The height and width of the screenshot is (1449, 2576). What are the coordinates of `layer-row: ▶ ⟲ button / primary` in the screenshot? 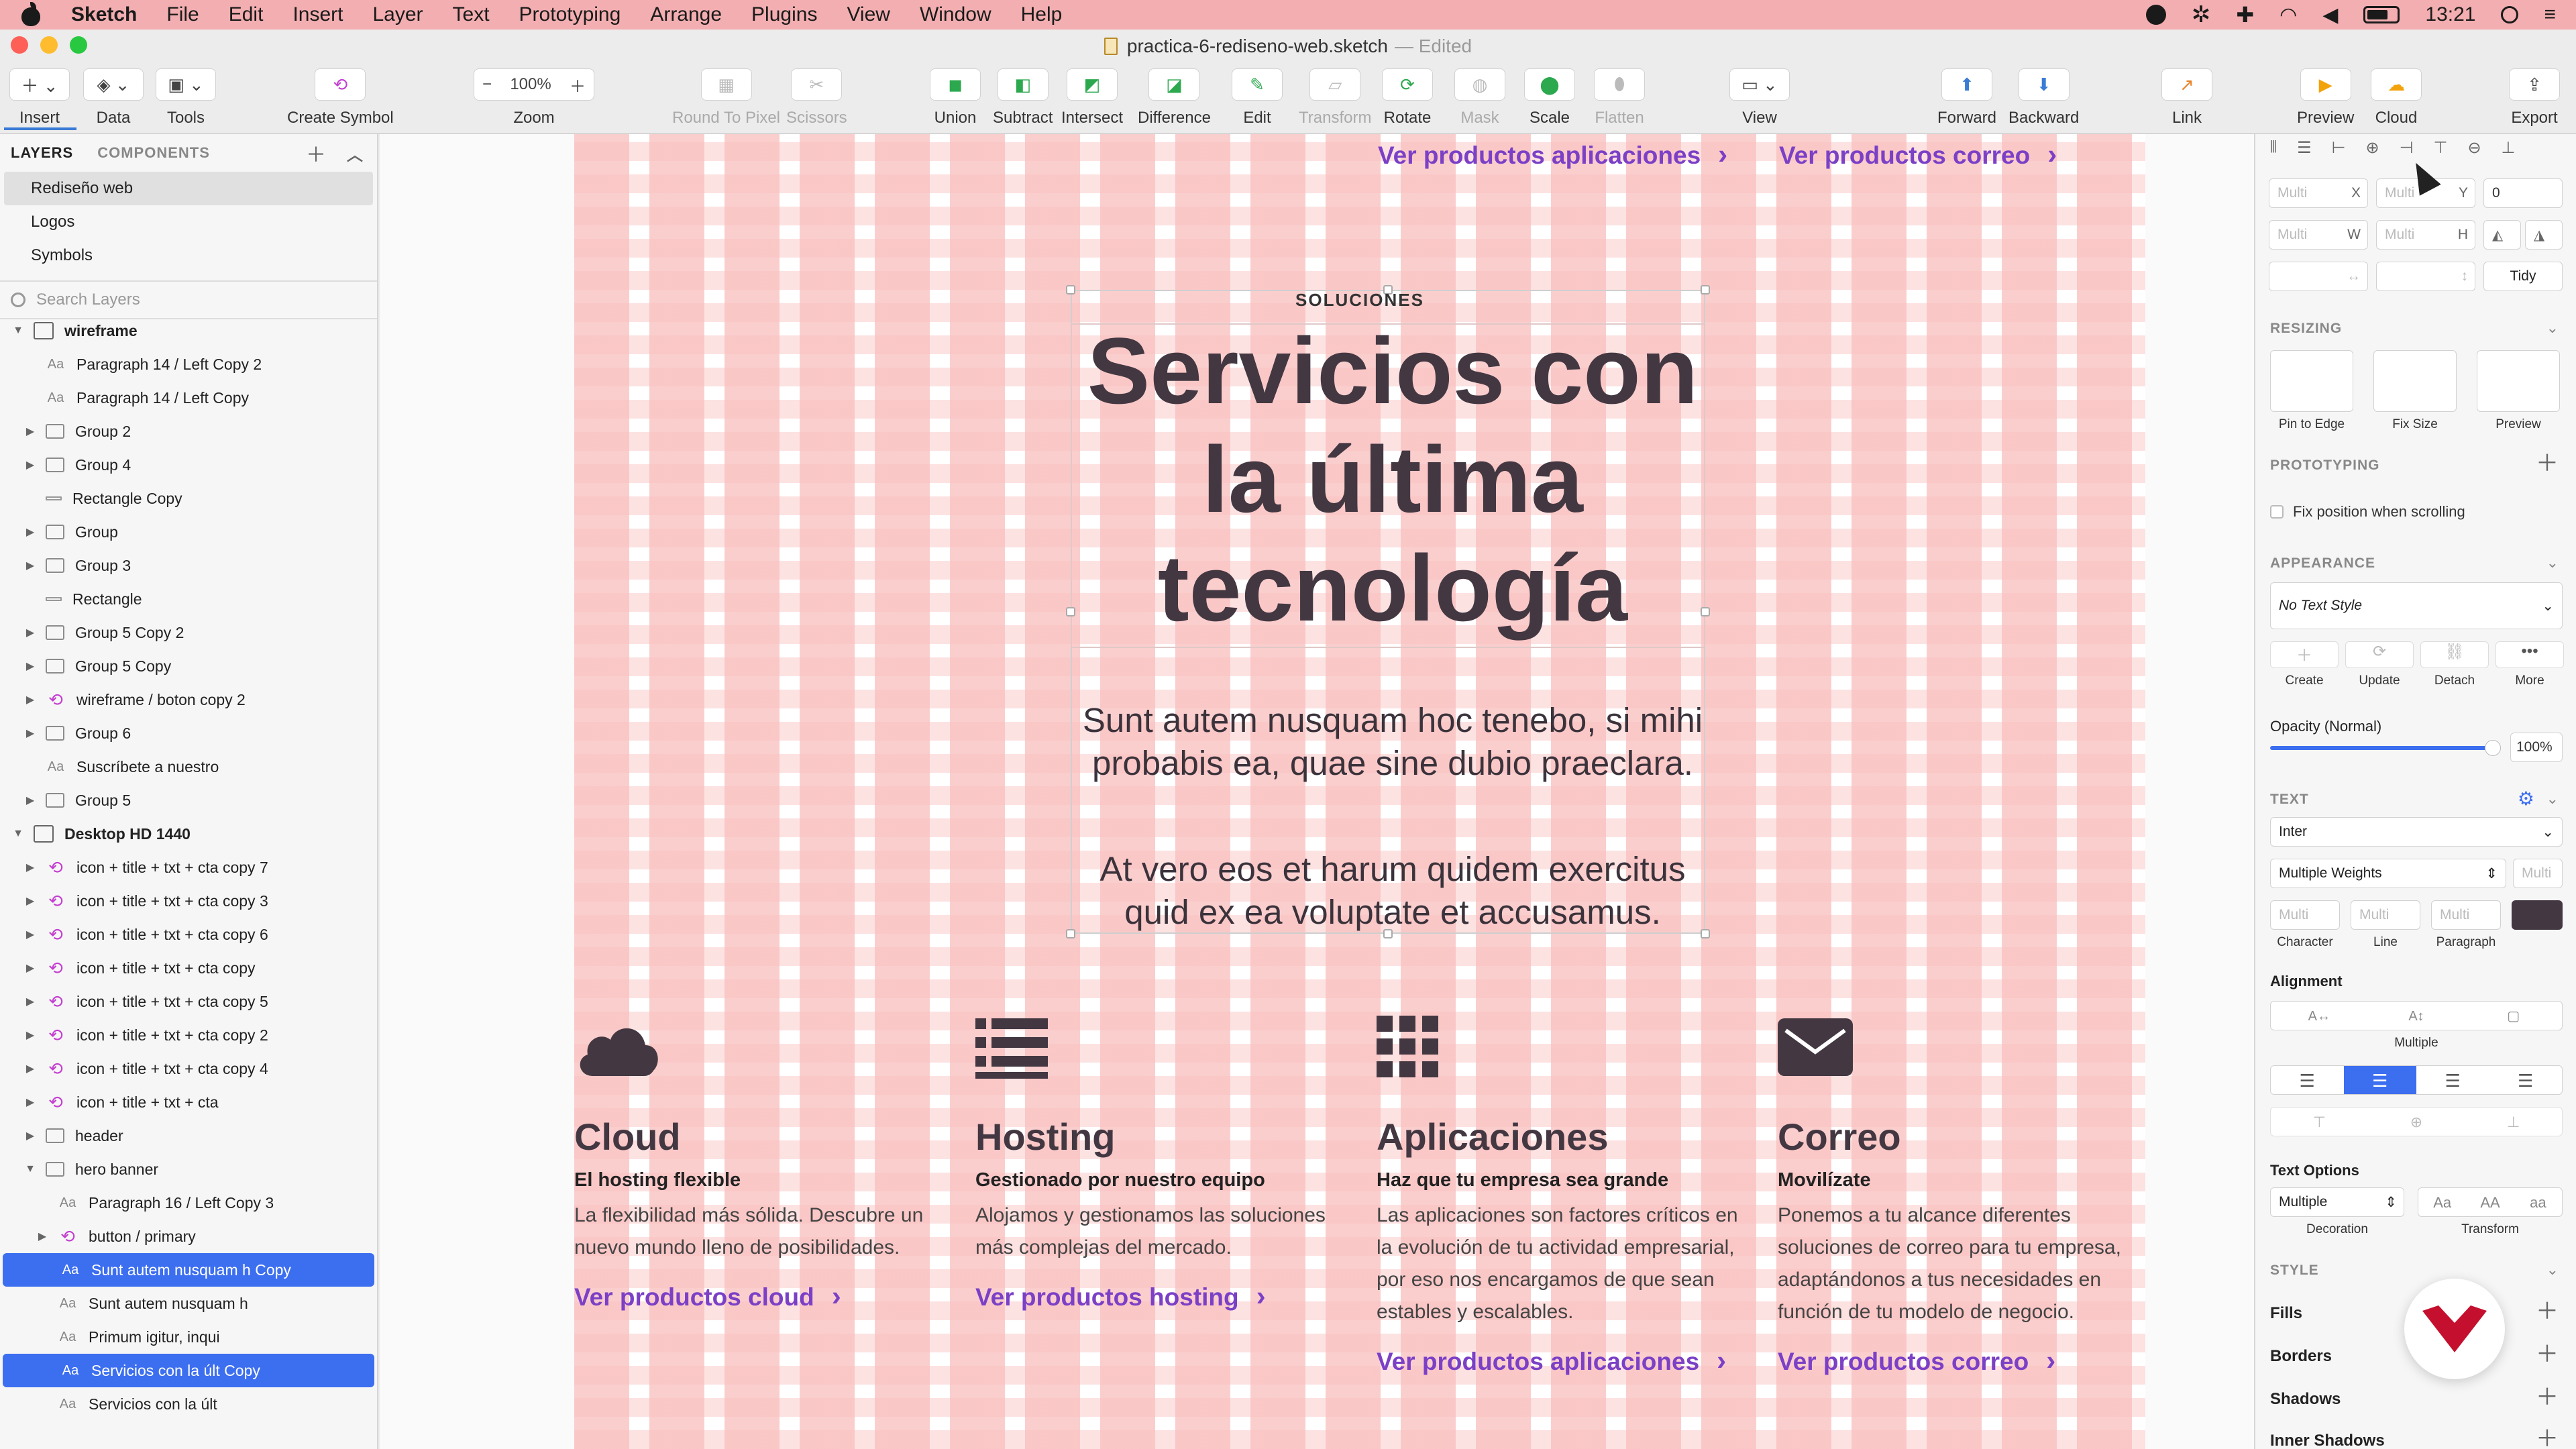 It's located at (188, 1236).